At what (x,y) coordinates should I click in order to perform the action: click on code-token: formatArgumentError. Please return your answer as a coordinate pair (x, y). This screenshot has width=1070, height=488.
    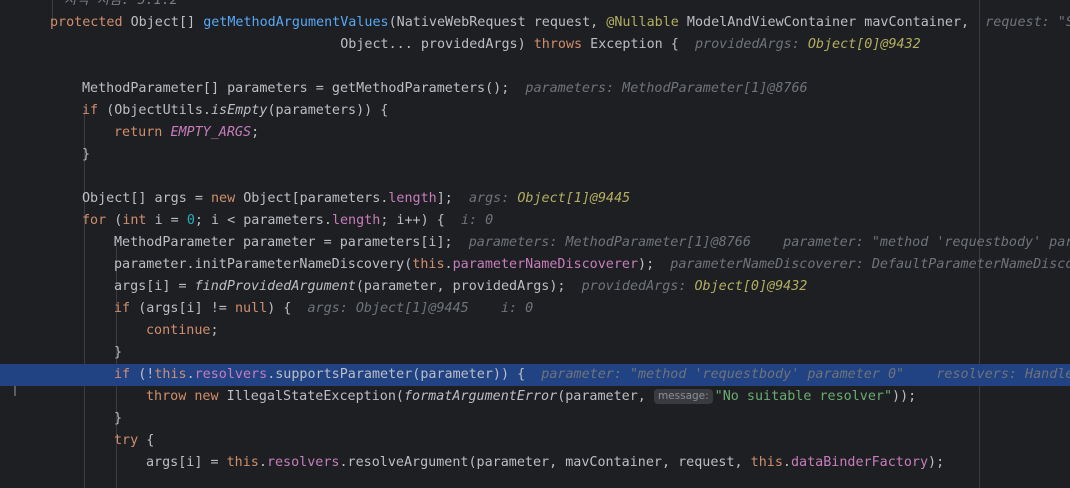
    Looking at the image, I should click on (481, 396).